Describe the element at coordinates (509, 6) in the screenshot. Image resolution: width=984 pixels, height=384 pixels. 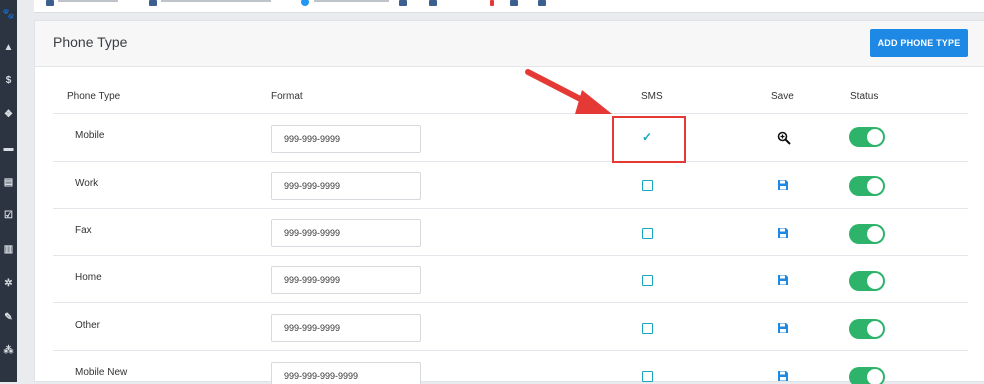
I see `top-toolbar-strip` at that location.